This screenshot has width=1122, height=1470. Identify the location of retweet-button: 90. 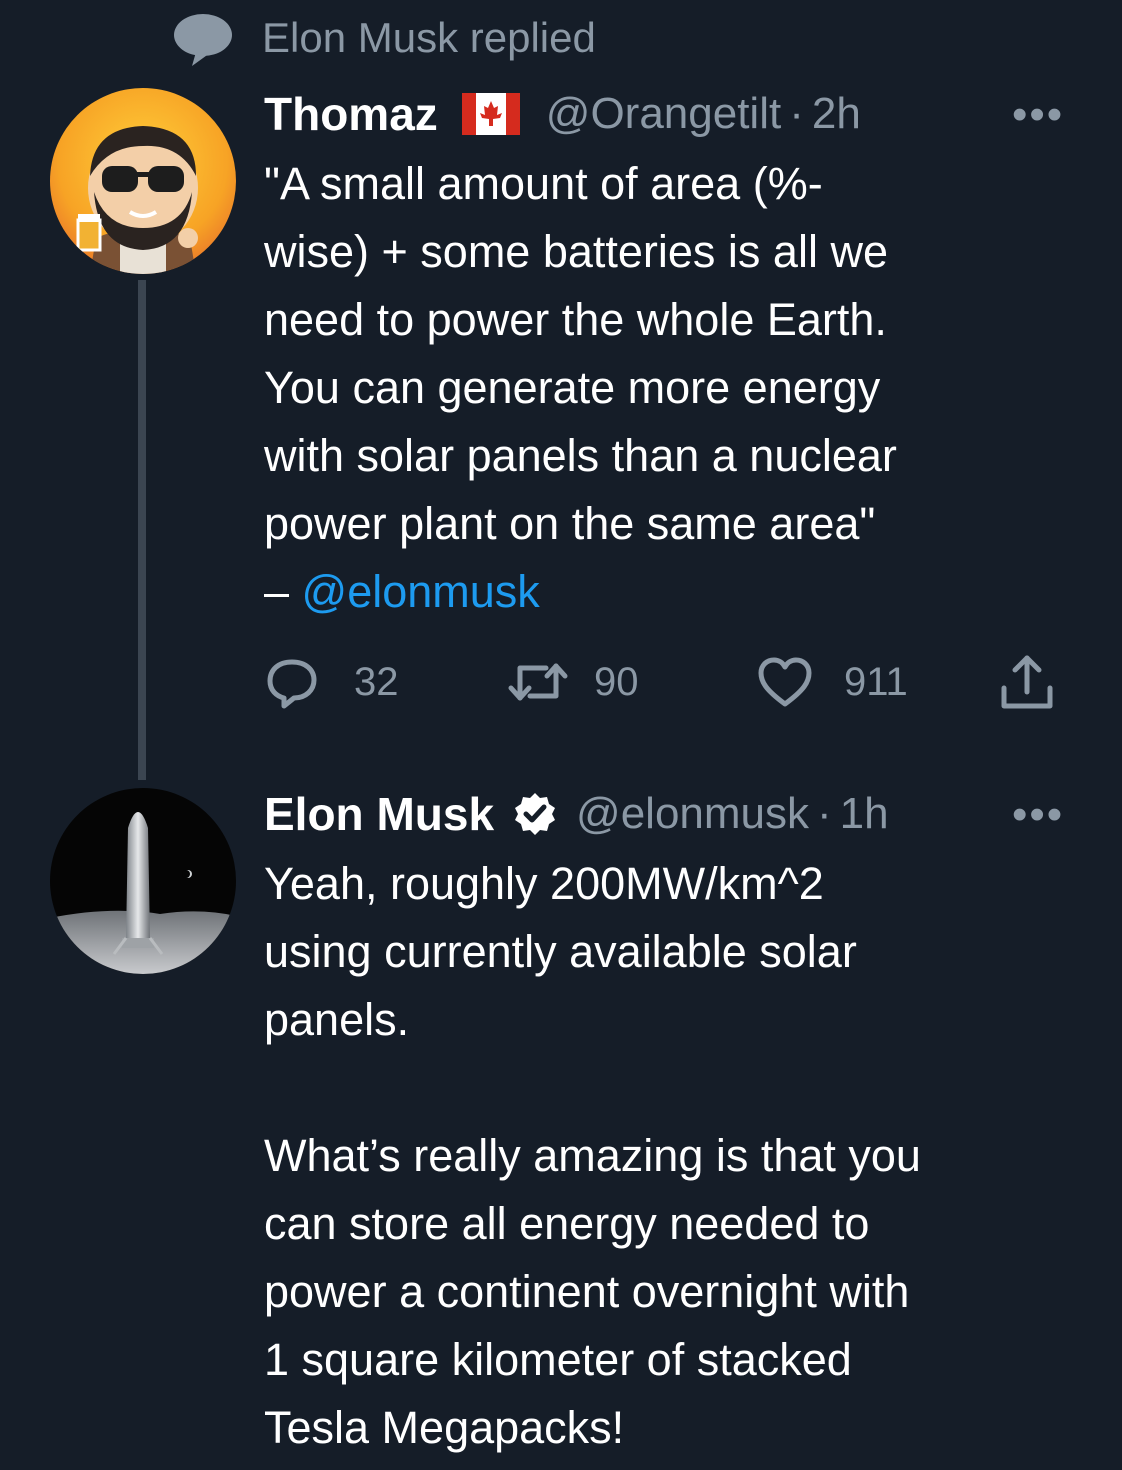
(572, 682).